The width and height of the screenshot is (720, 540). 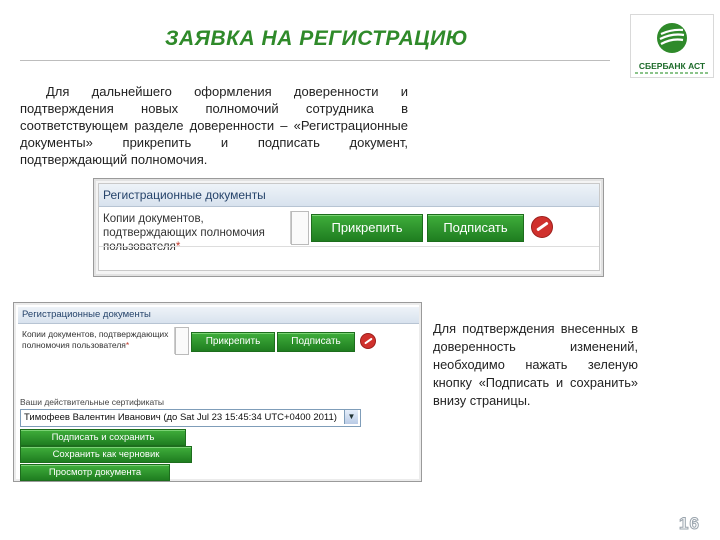 What do you see at coordinates (106, 454) in the screenshot?
I see `save-draft-button: Сохранить как черновик` at bounding box center [106, 454].